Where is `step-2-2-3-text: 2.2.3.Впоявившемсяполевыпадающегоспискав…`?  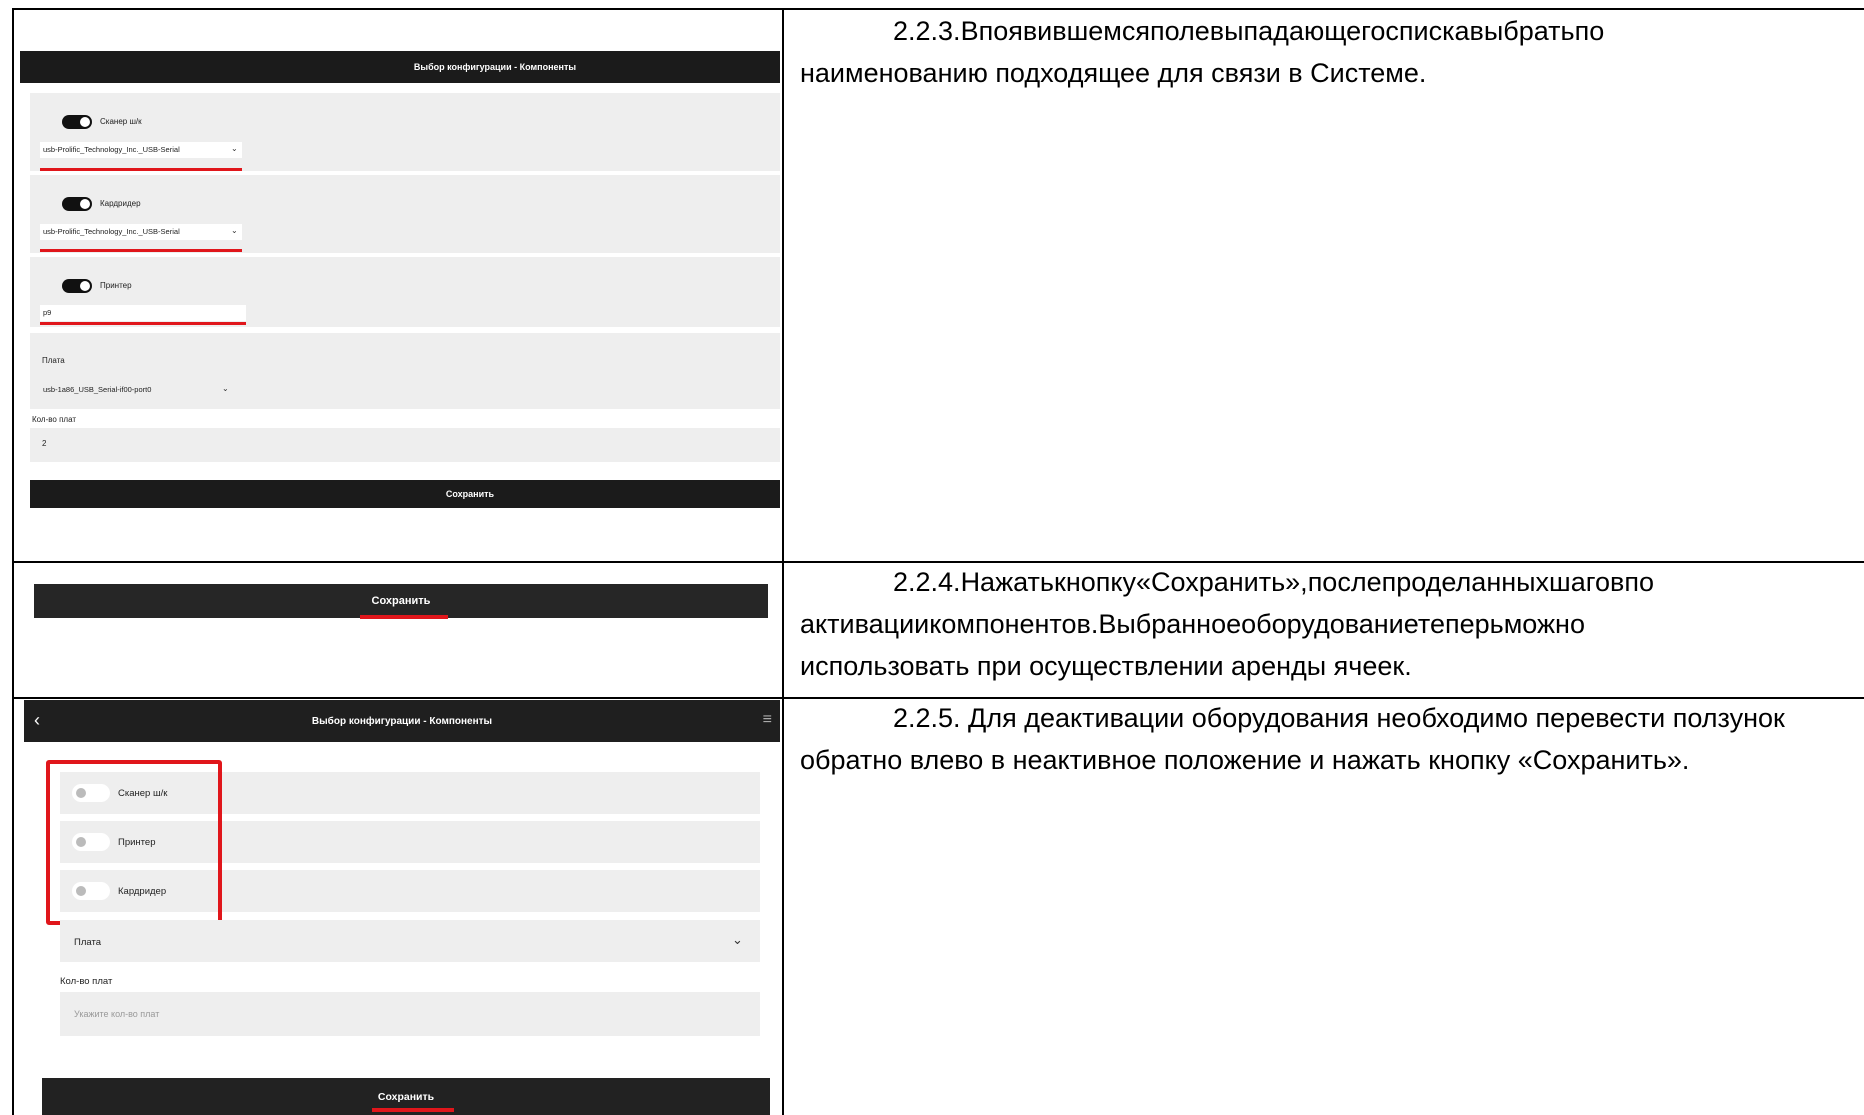
step-2-2-3-text: 2.2.3.Впоявившемсяполевыпадающегоспискав… is located at coordinates (1332, 52).